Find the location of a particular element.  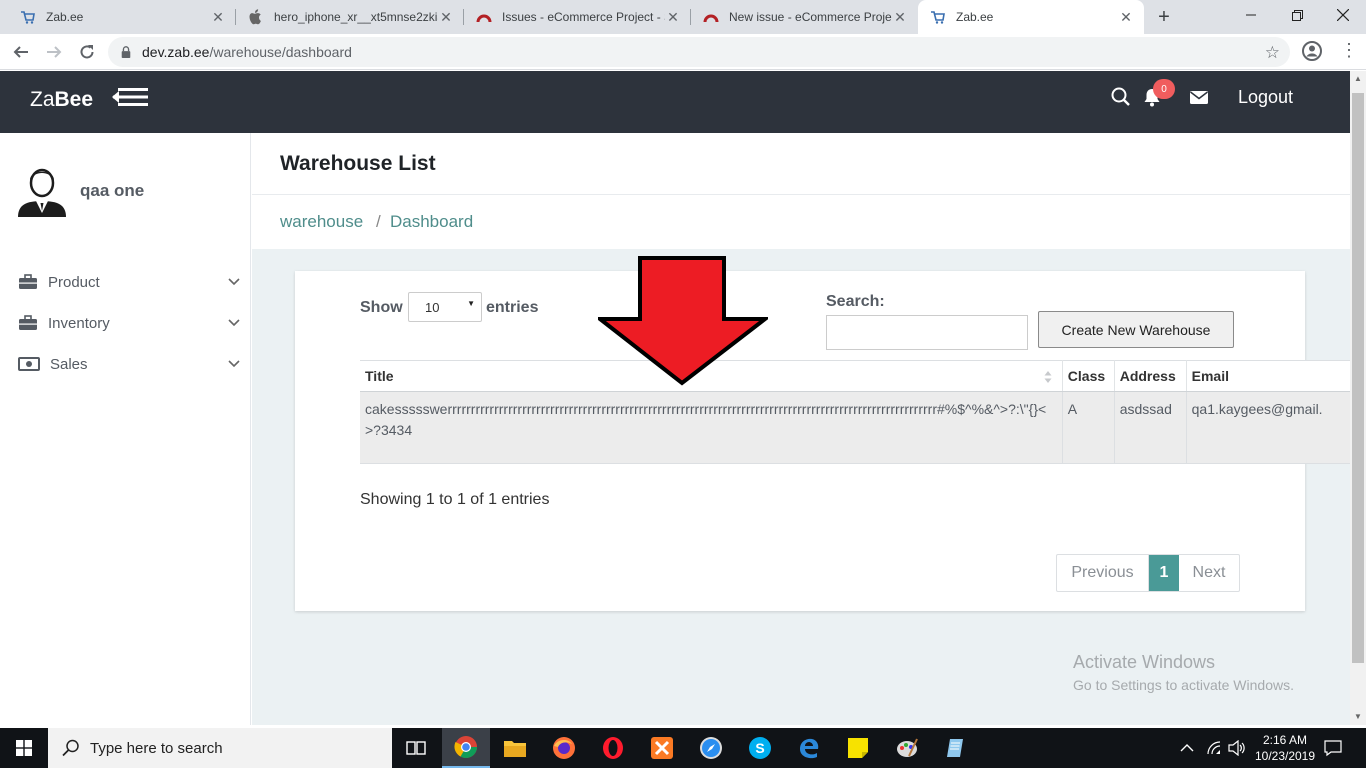

dropdown-caret-icon: ▼ is located at coordinates (471, 303).